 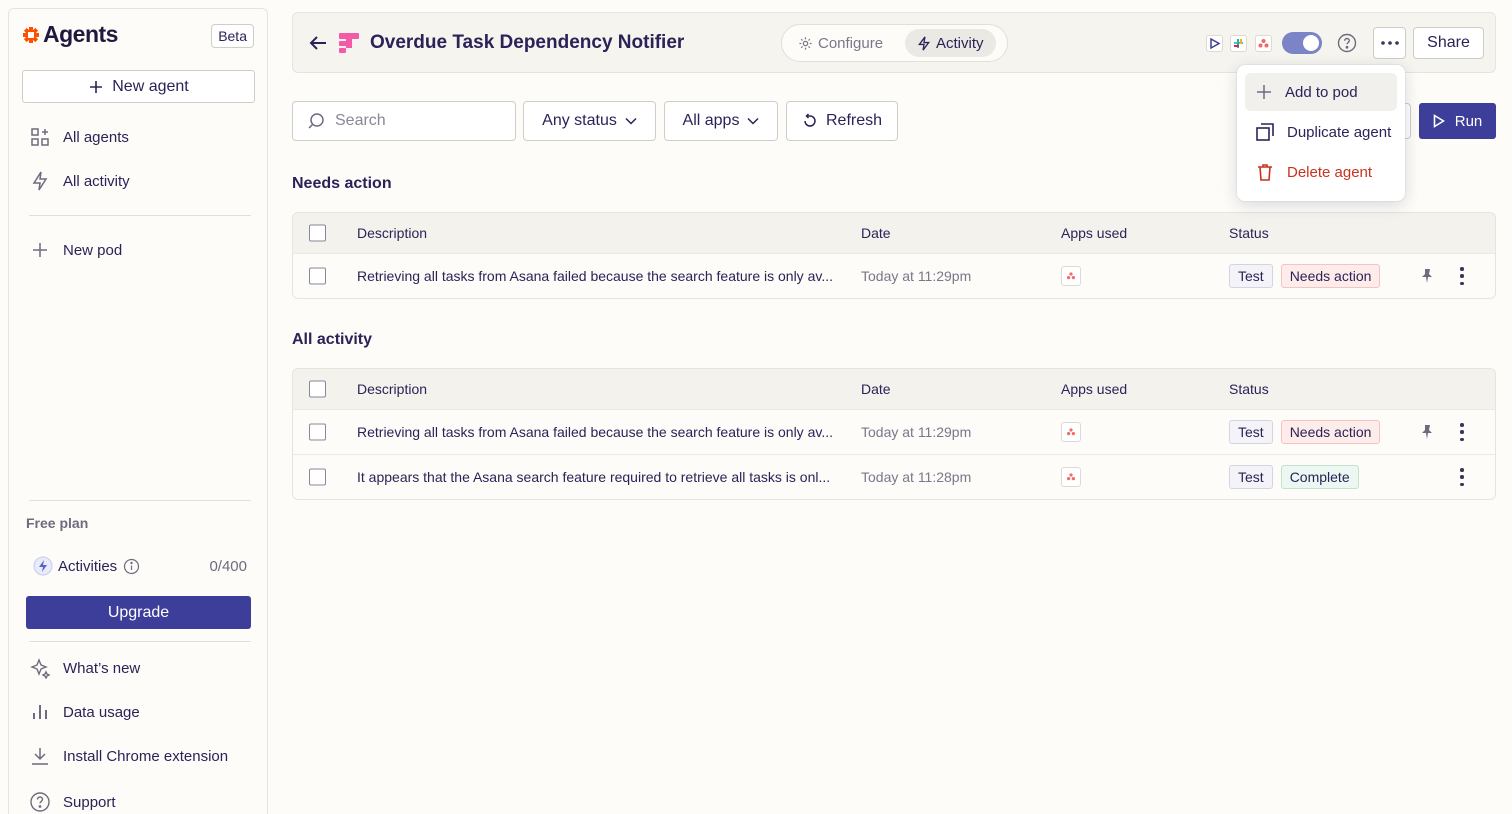 I want to click on tab-activity: Activity, so click(x=950, y=43).